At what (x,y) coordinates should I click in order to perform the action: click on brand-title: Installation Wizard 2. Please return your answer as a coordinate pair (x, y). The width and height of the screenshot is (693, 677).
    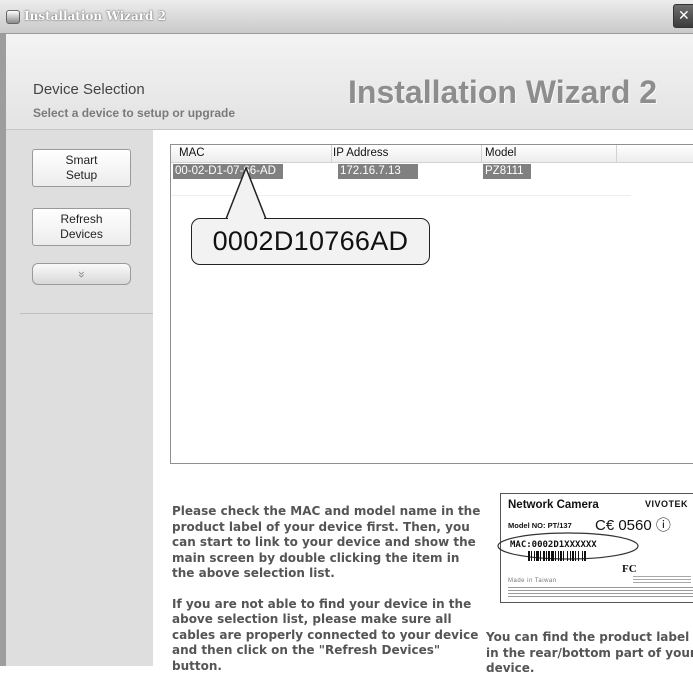
    Looking at the image, I should click on (503, 92).